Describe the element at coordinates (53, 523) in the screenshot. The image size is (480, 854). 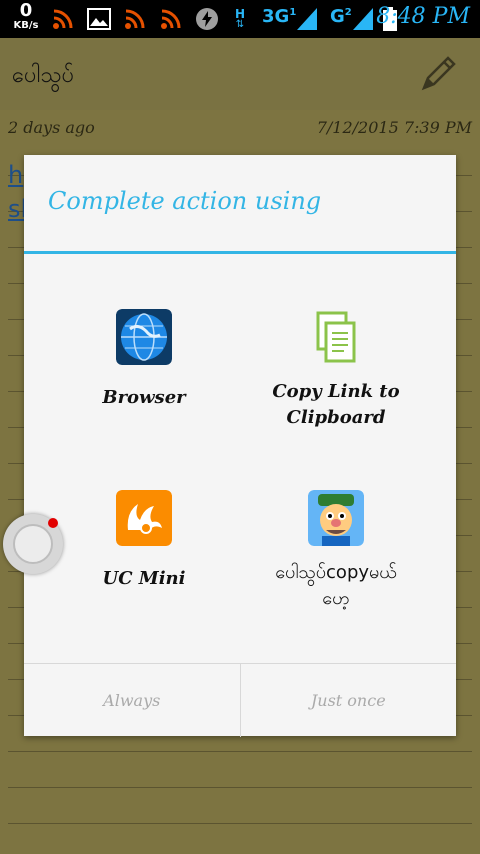
I see `recording-dot-icon` at that location.